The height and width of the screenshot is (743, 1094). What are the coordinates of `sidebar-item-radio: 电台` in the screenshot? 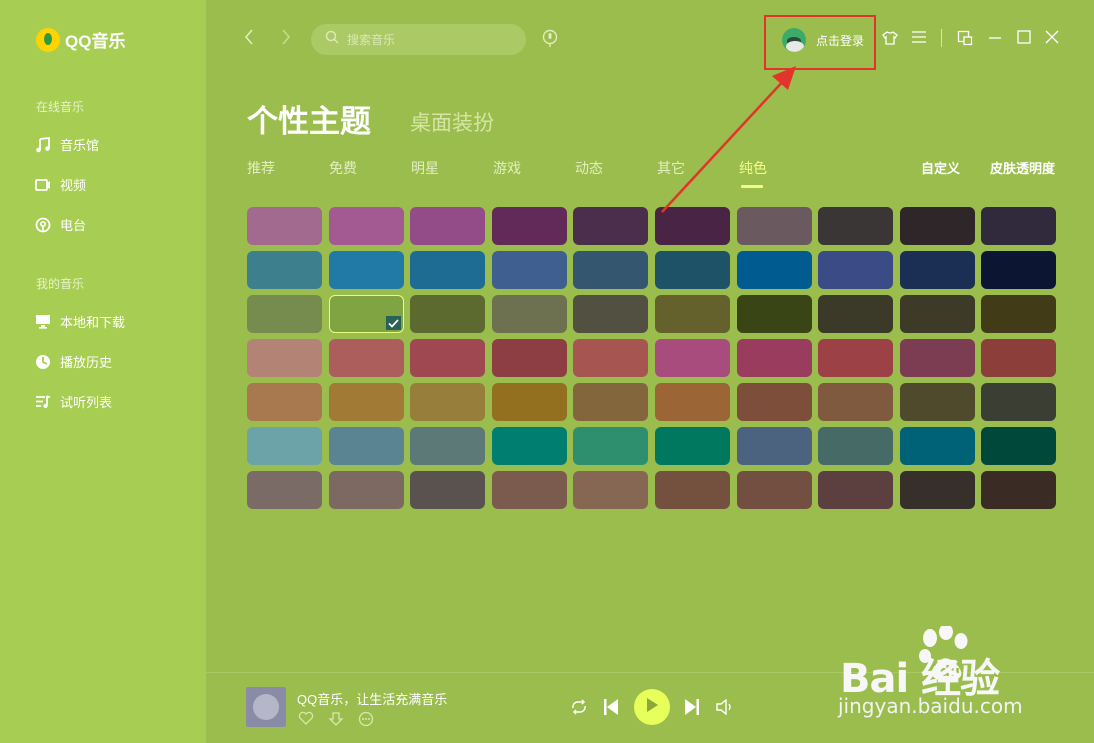 It's located at (60, 224).